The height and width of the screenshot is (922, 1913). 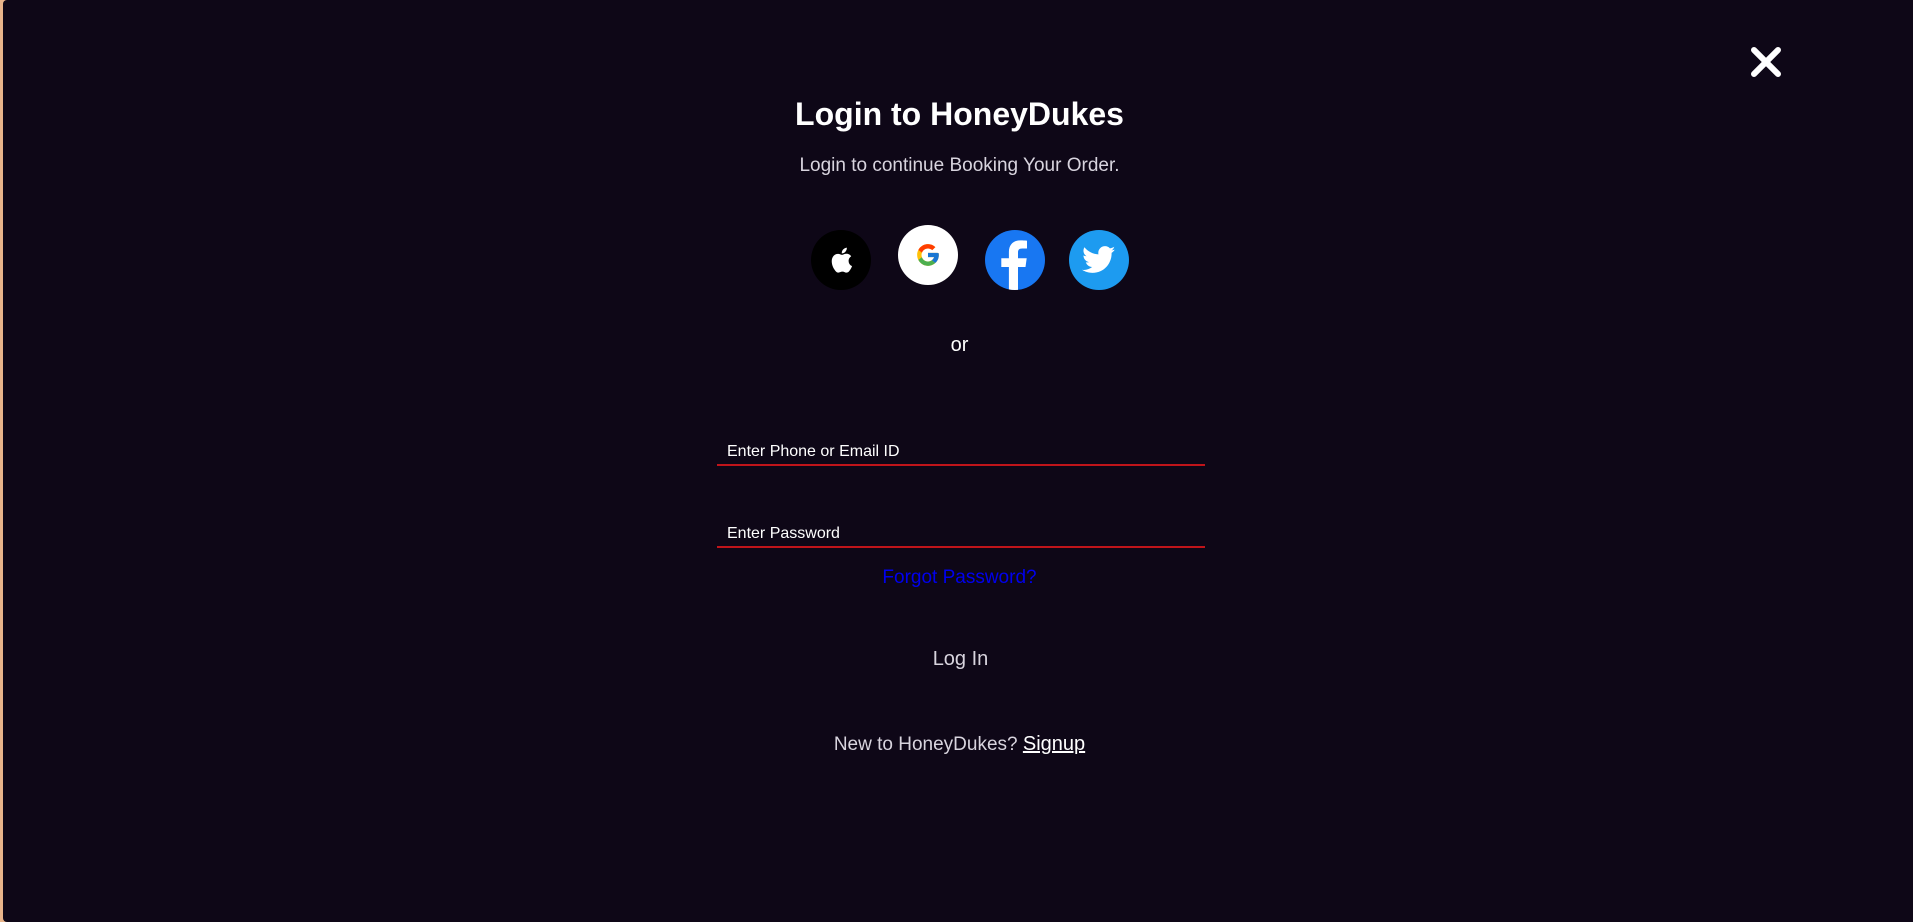 I want to click on facebook-login-button, so click(x=1015, y=260).